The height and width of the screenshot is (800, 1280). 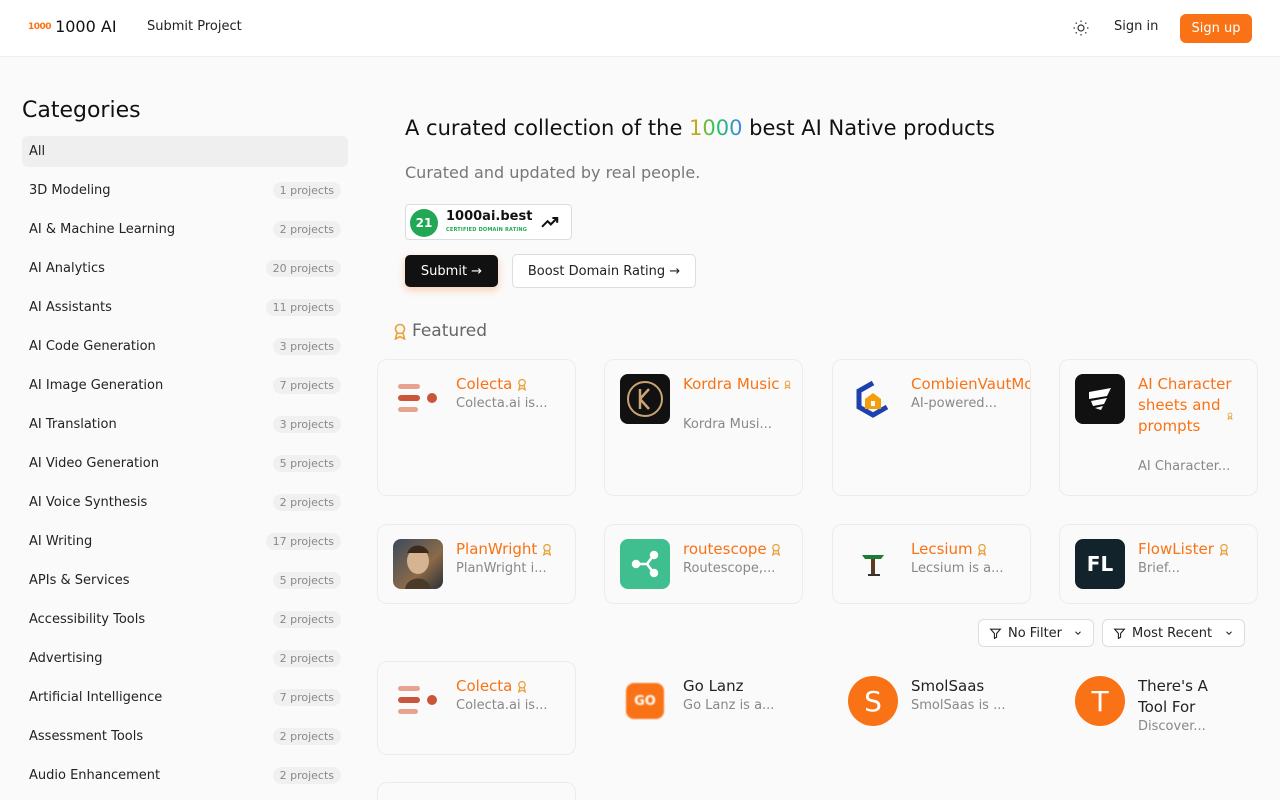 I want to click on smolsaas-logo-text: S, so click(x=873, y=701).